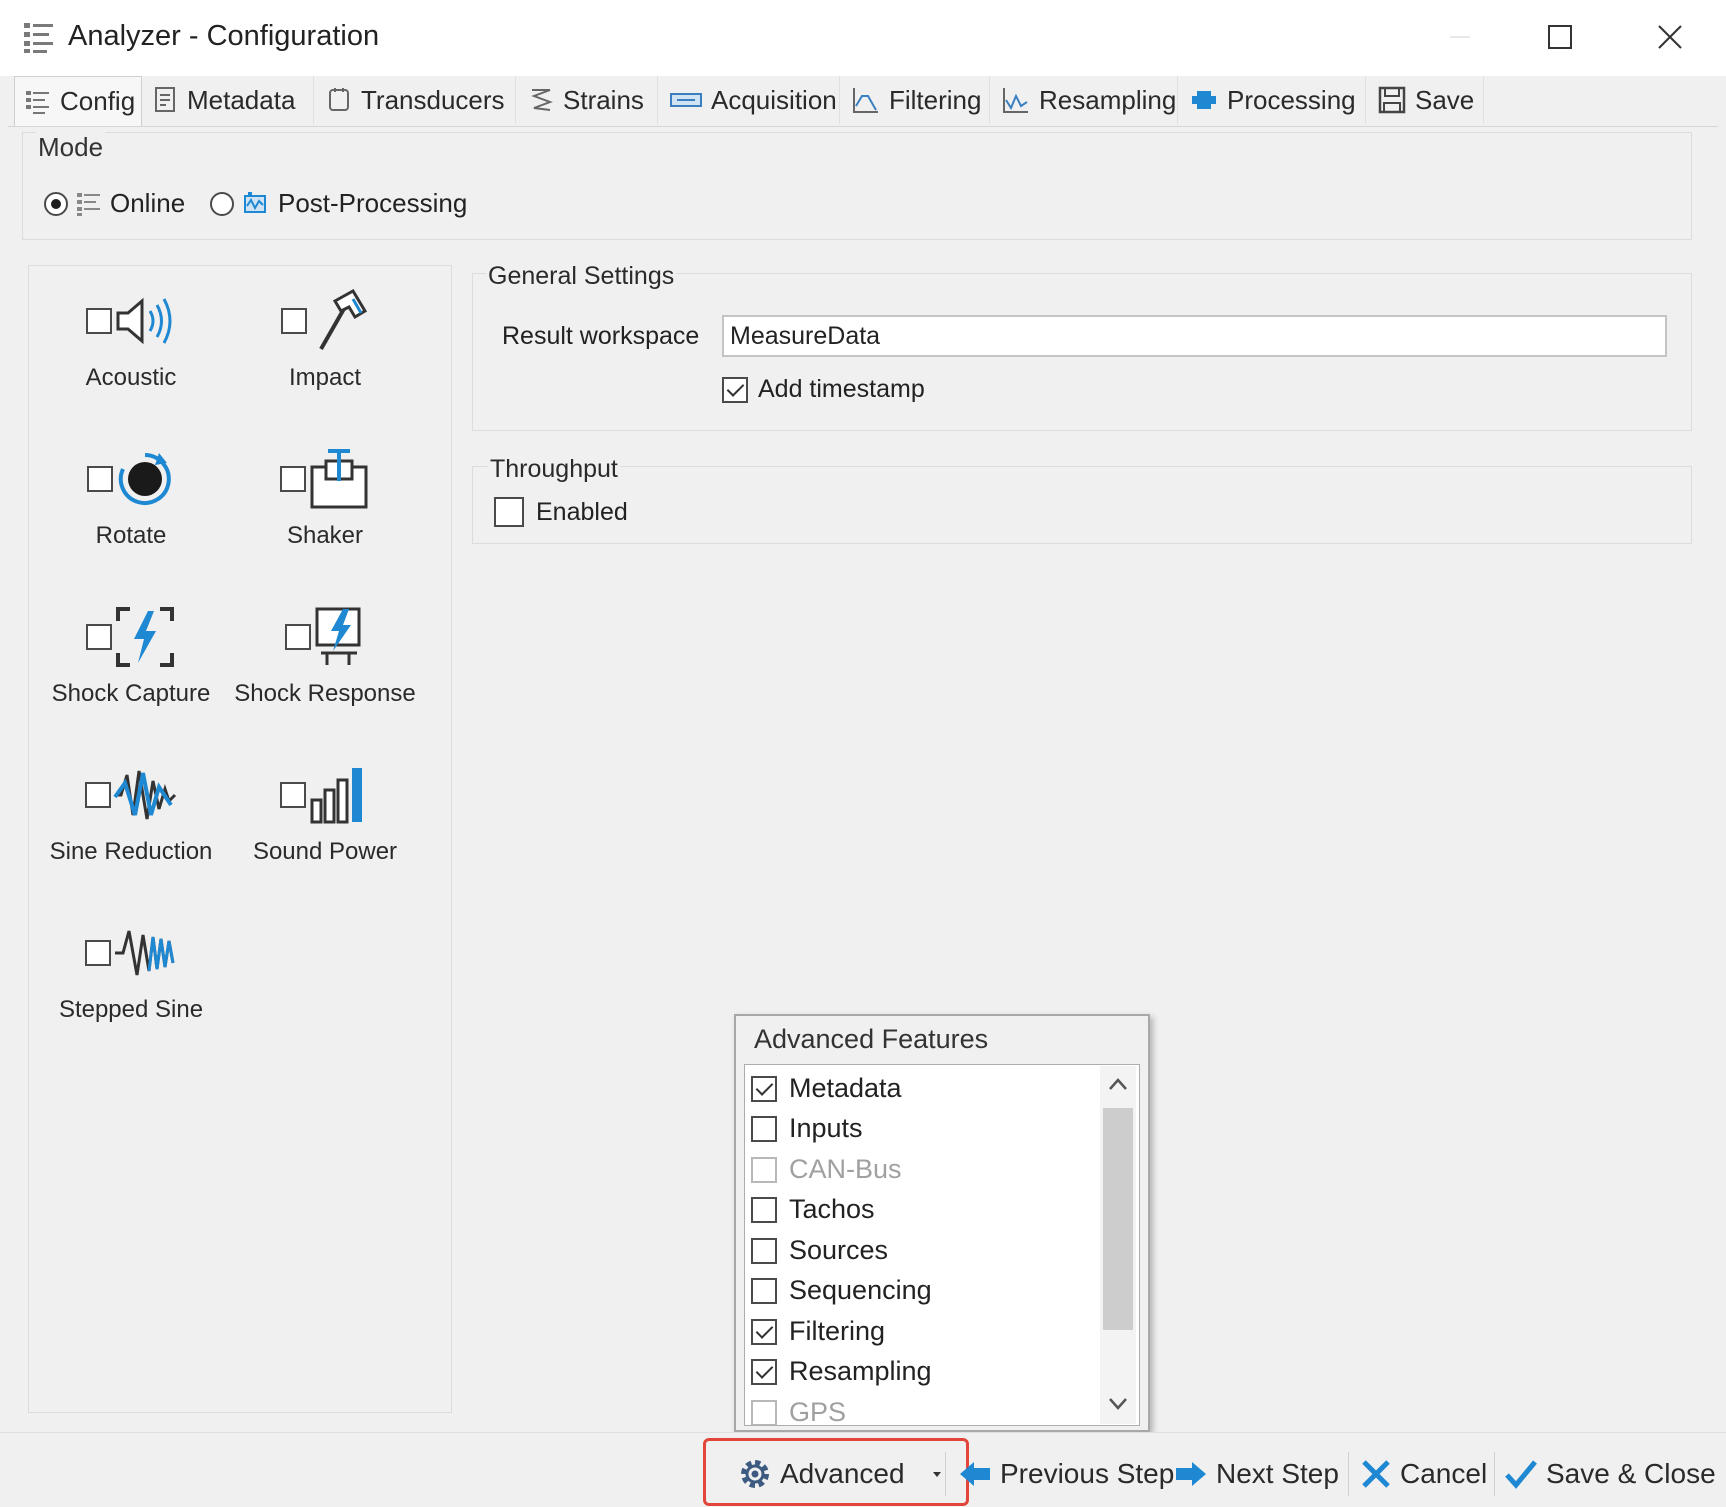 This screenshot has width=1726, height=1507. I want to click on feature-sound-power: Sound Power, so click(325, 813).